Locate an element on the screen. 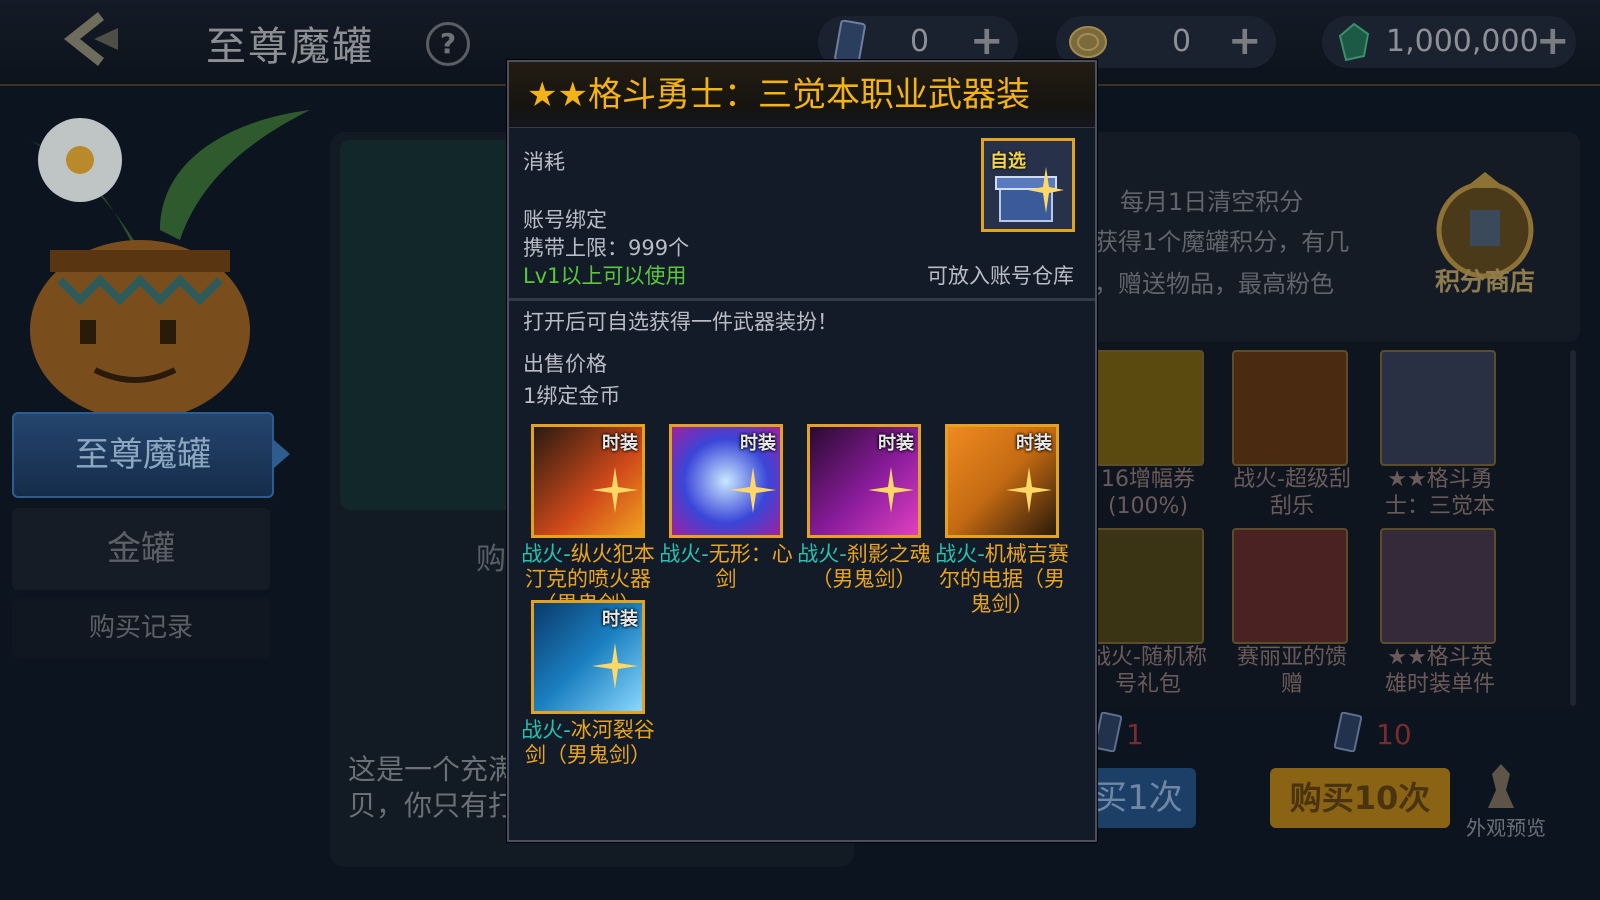 This screenshot has height=900, width=1600. buy-ten-button: 购买10次 is located at coordinates (1360, 798).